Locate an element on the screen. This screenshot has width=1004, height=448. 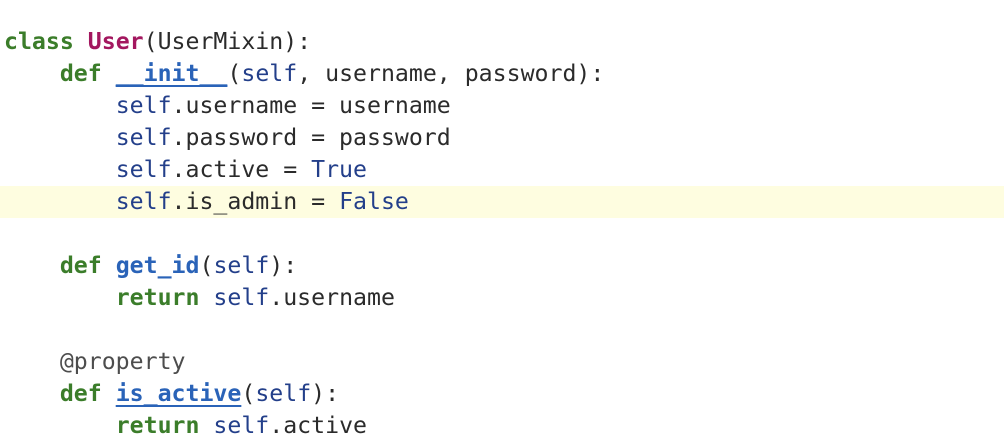
code-text: .active = is located at coordinates (241, 169).